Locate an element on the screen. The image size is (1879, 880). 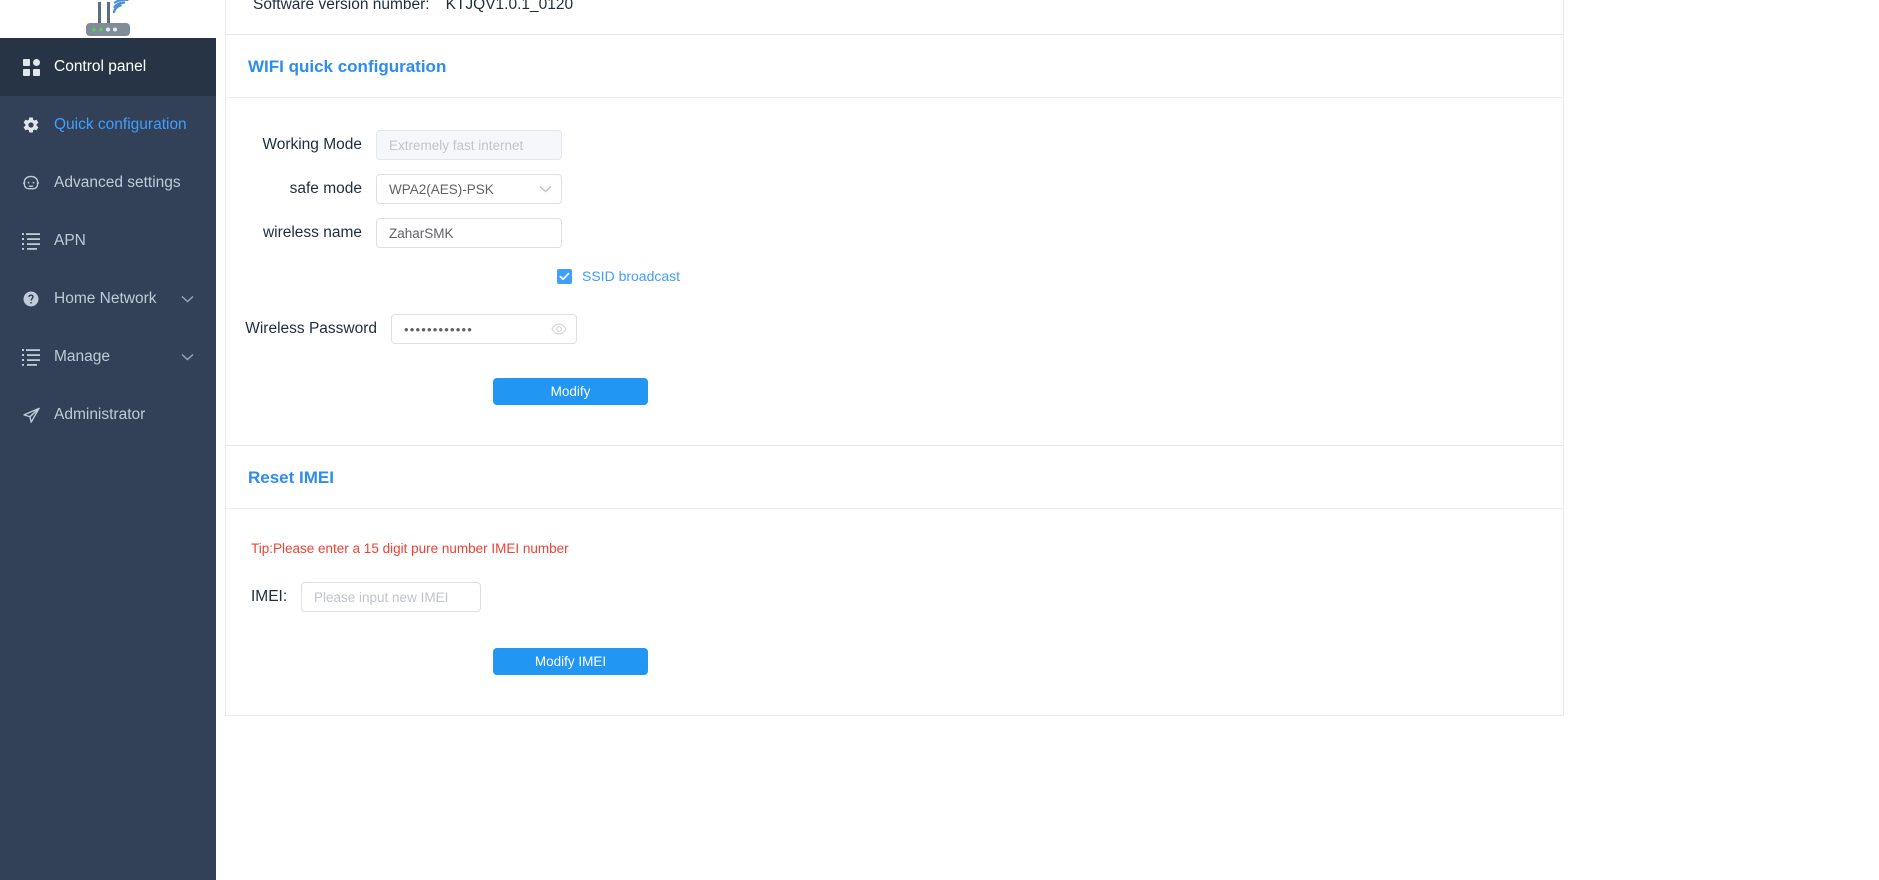
imei-input: Please input new IMEI is located at coordinates (391, 597).